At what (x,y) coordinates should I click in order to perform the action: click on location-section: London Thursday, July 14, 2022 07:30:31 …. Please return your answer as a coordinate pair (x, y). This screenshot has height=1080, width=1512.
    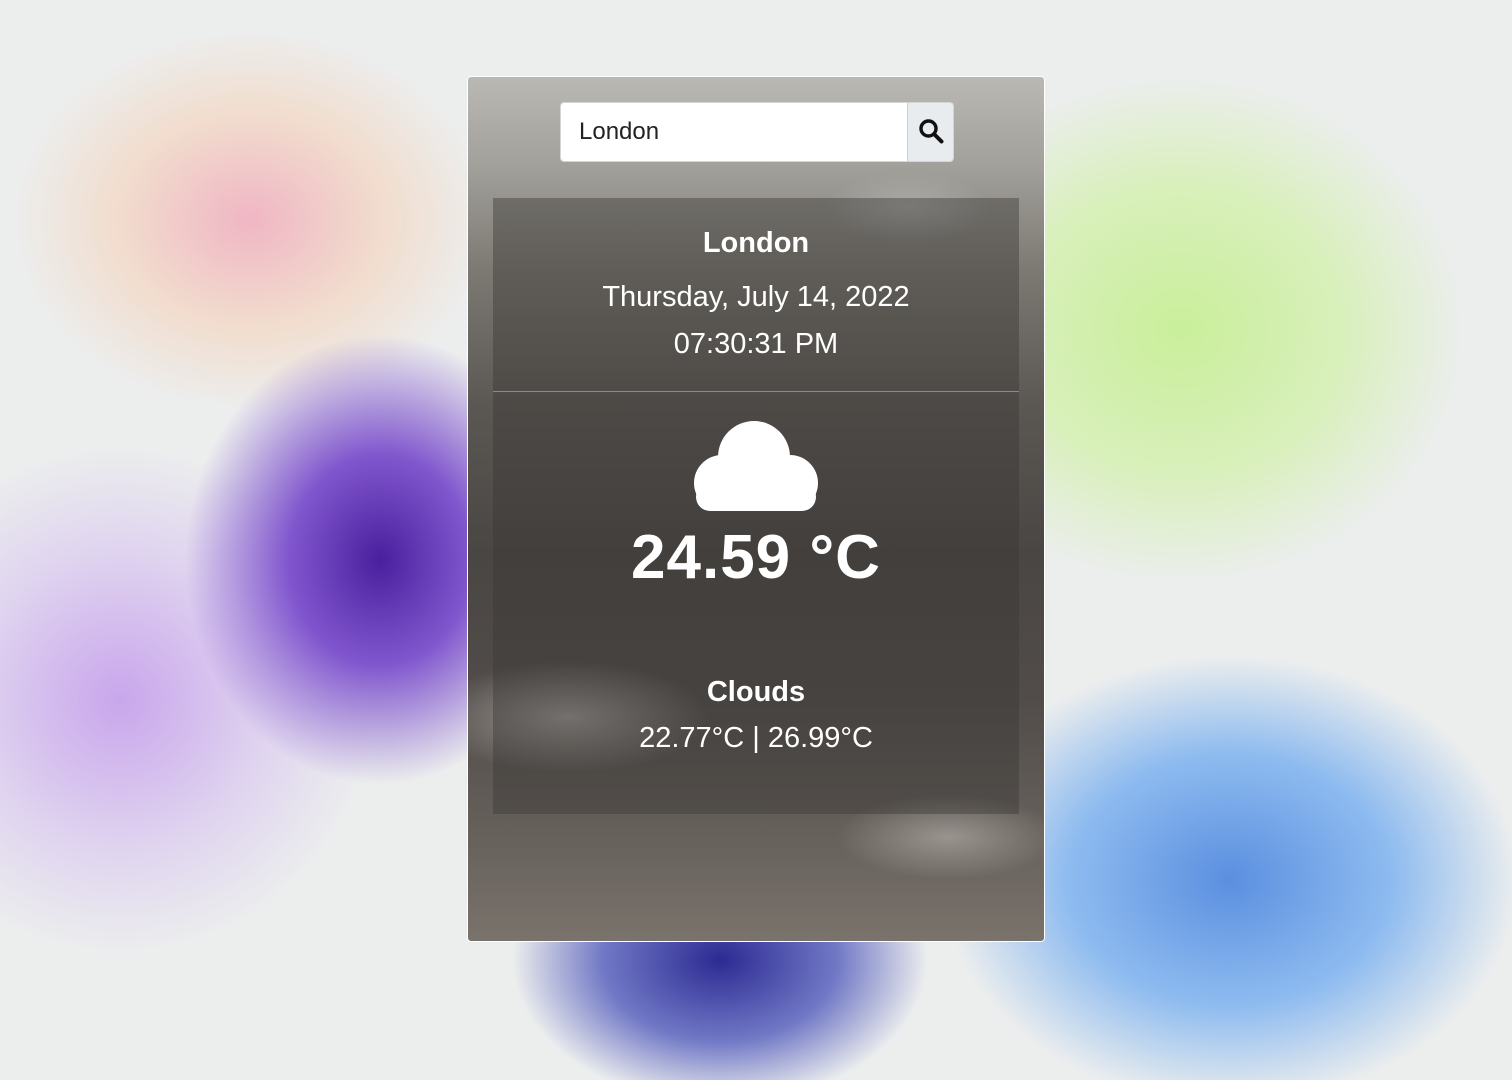
    Looking at the image, I should click on (756, 295).